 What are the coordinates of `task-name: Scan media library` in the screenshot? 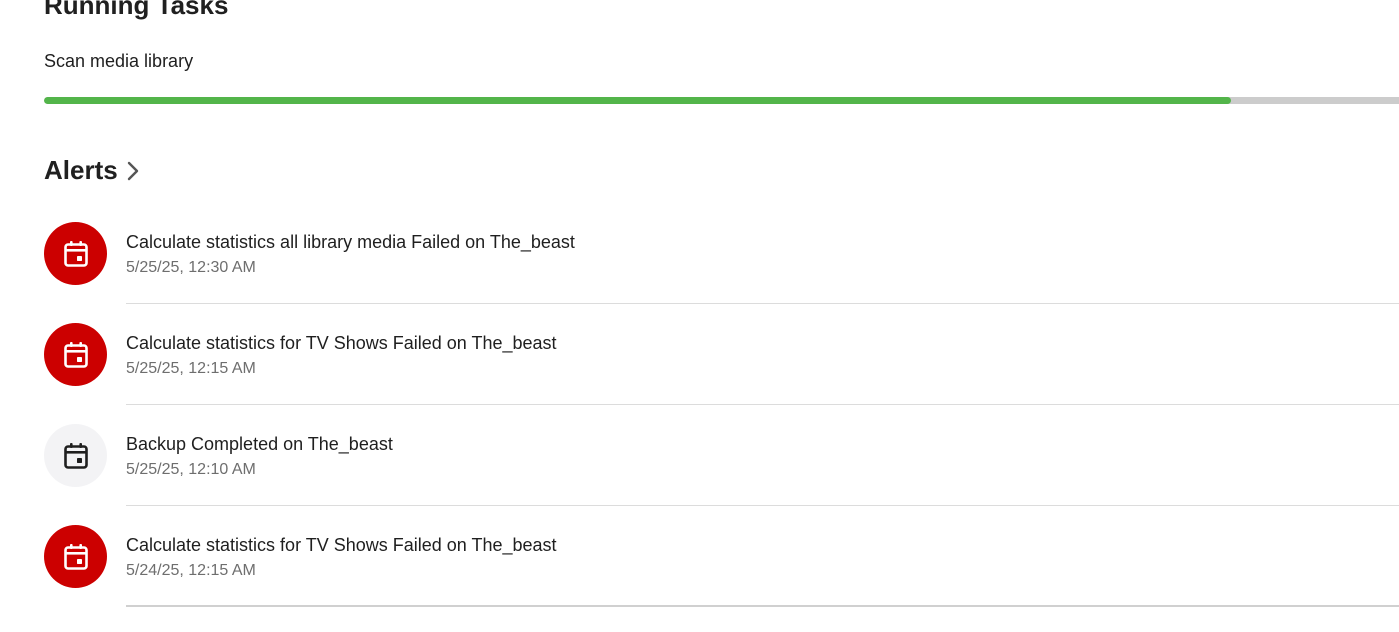 It's located at (119, 61).